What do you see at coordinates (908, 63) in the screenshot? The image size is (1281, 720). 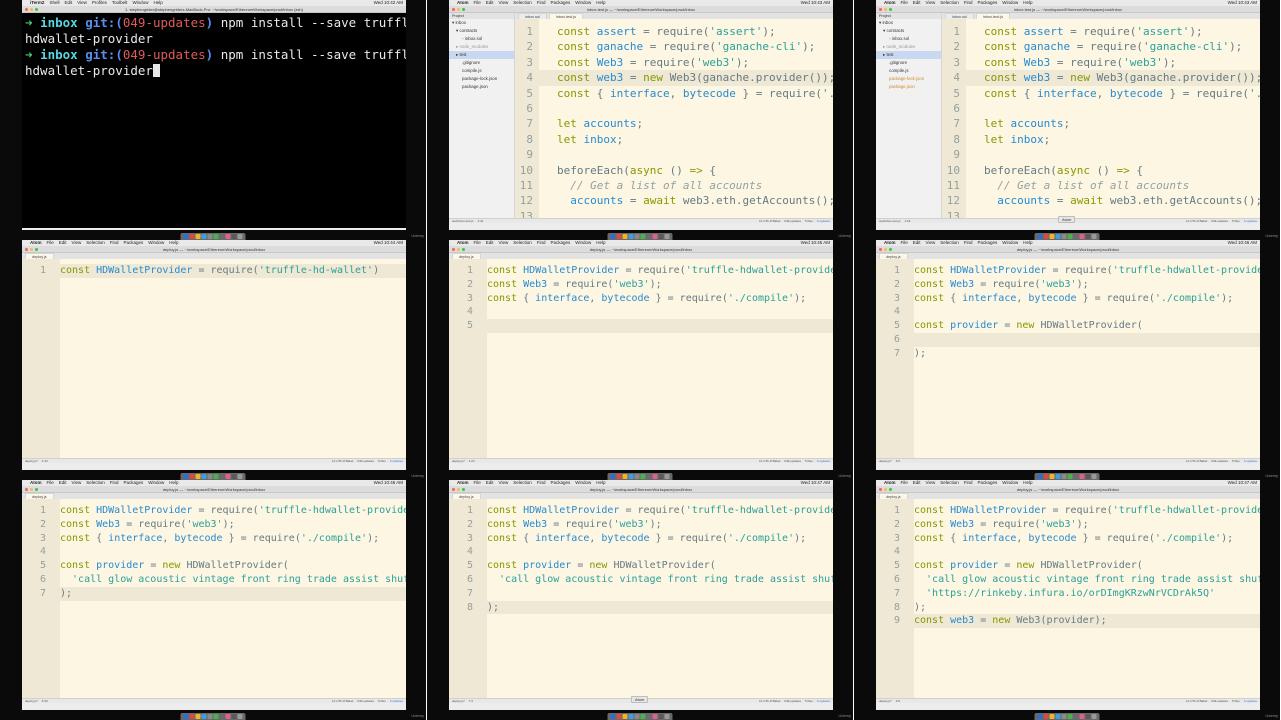 I see `tree-item--gitignore: .gitignore` at bounding box center [908, 63].